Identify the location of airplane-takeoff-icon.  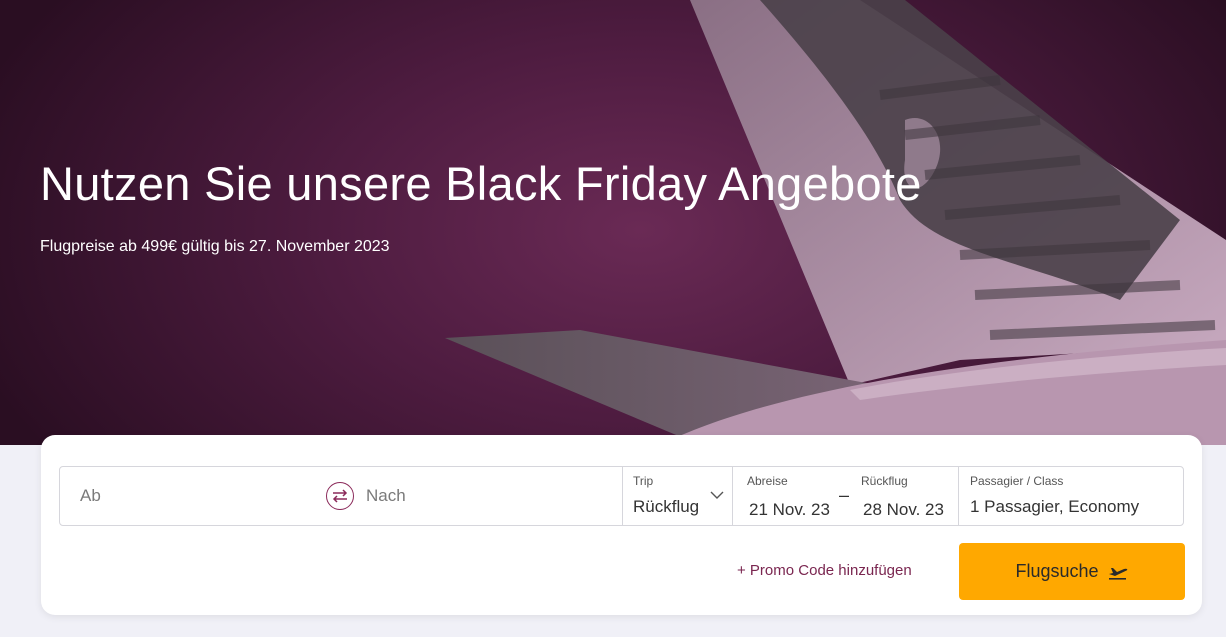
(1117, 573).